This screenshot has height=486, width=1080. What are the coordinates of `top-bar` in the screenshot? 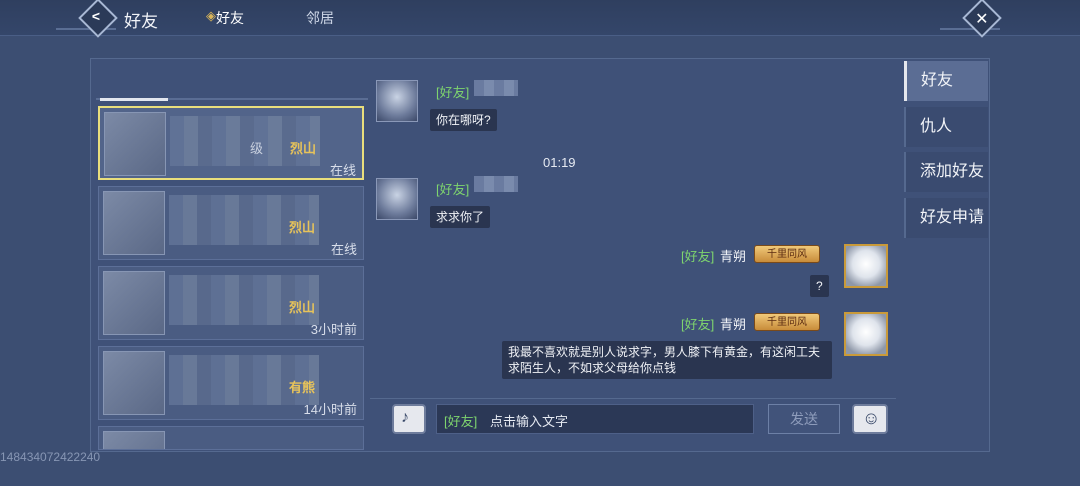 It's located at (540, 18).